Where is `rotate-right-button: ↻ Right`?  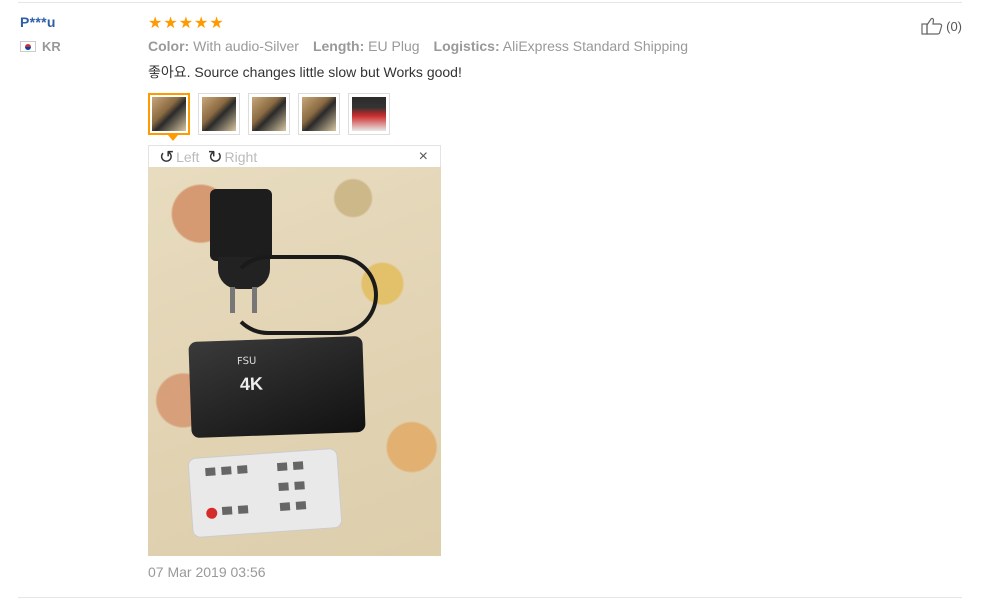 rotate-right-button: ↻ Right is located at coordinates (232, 157).